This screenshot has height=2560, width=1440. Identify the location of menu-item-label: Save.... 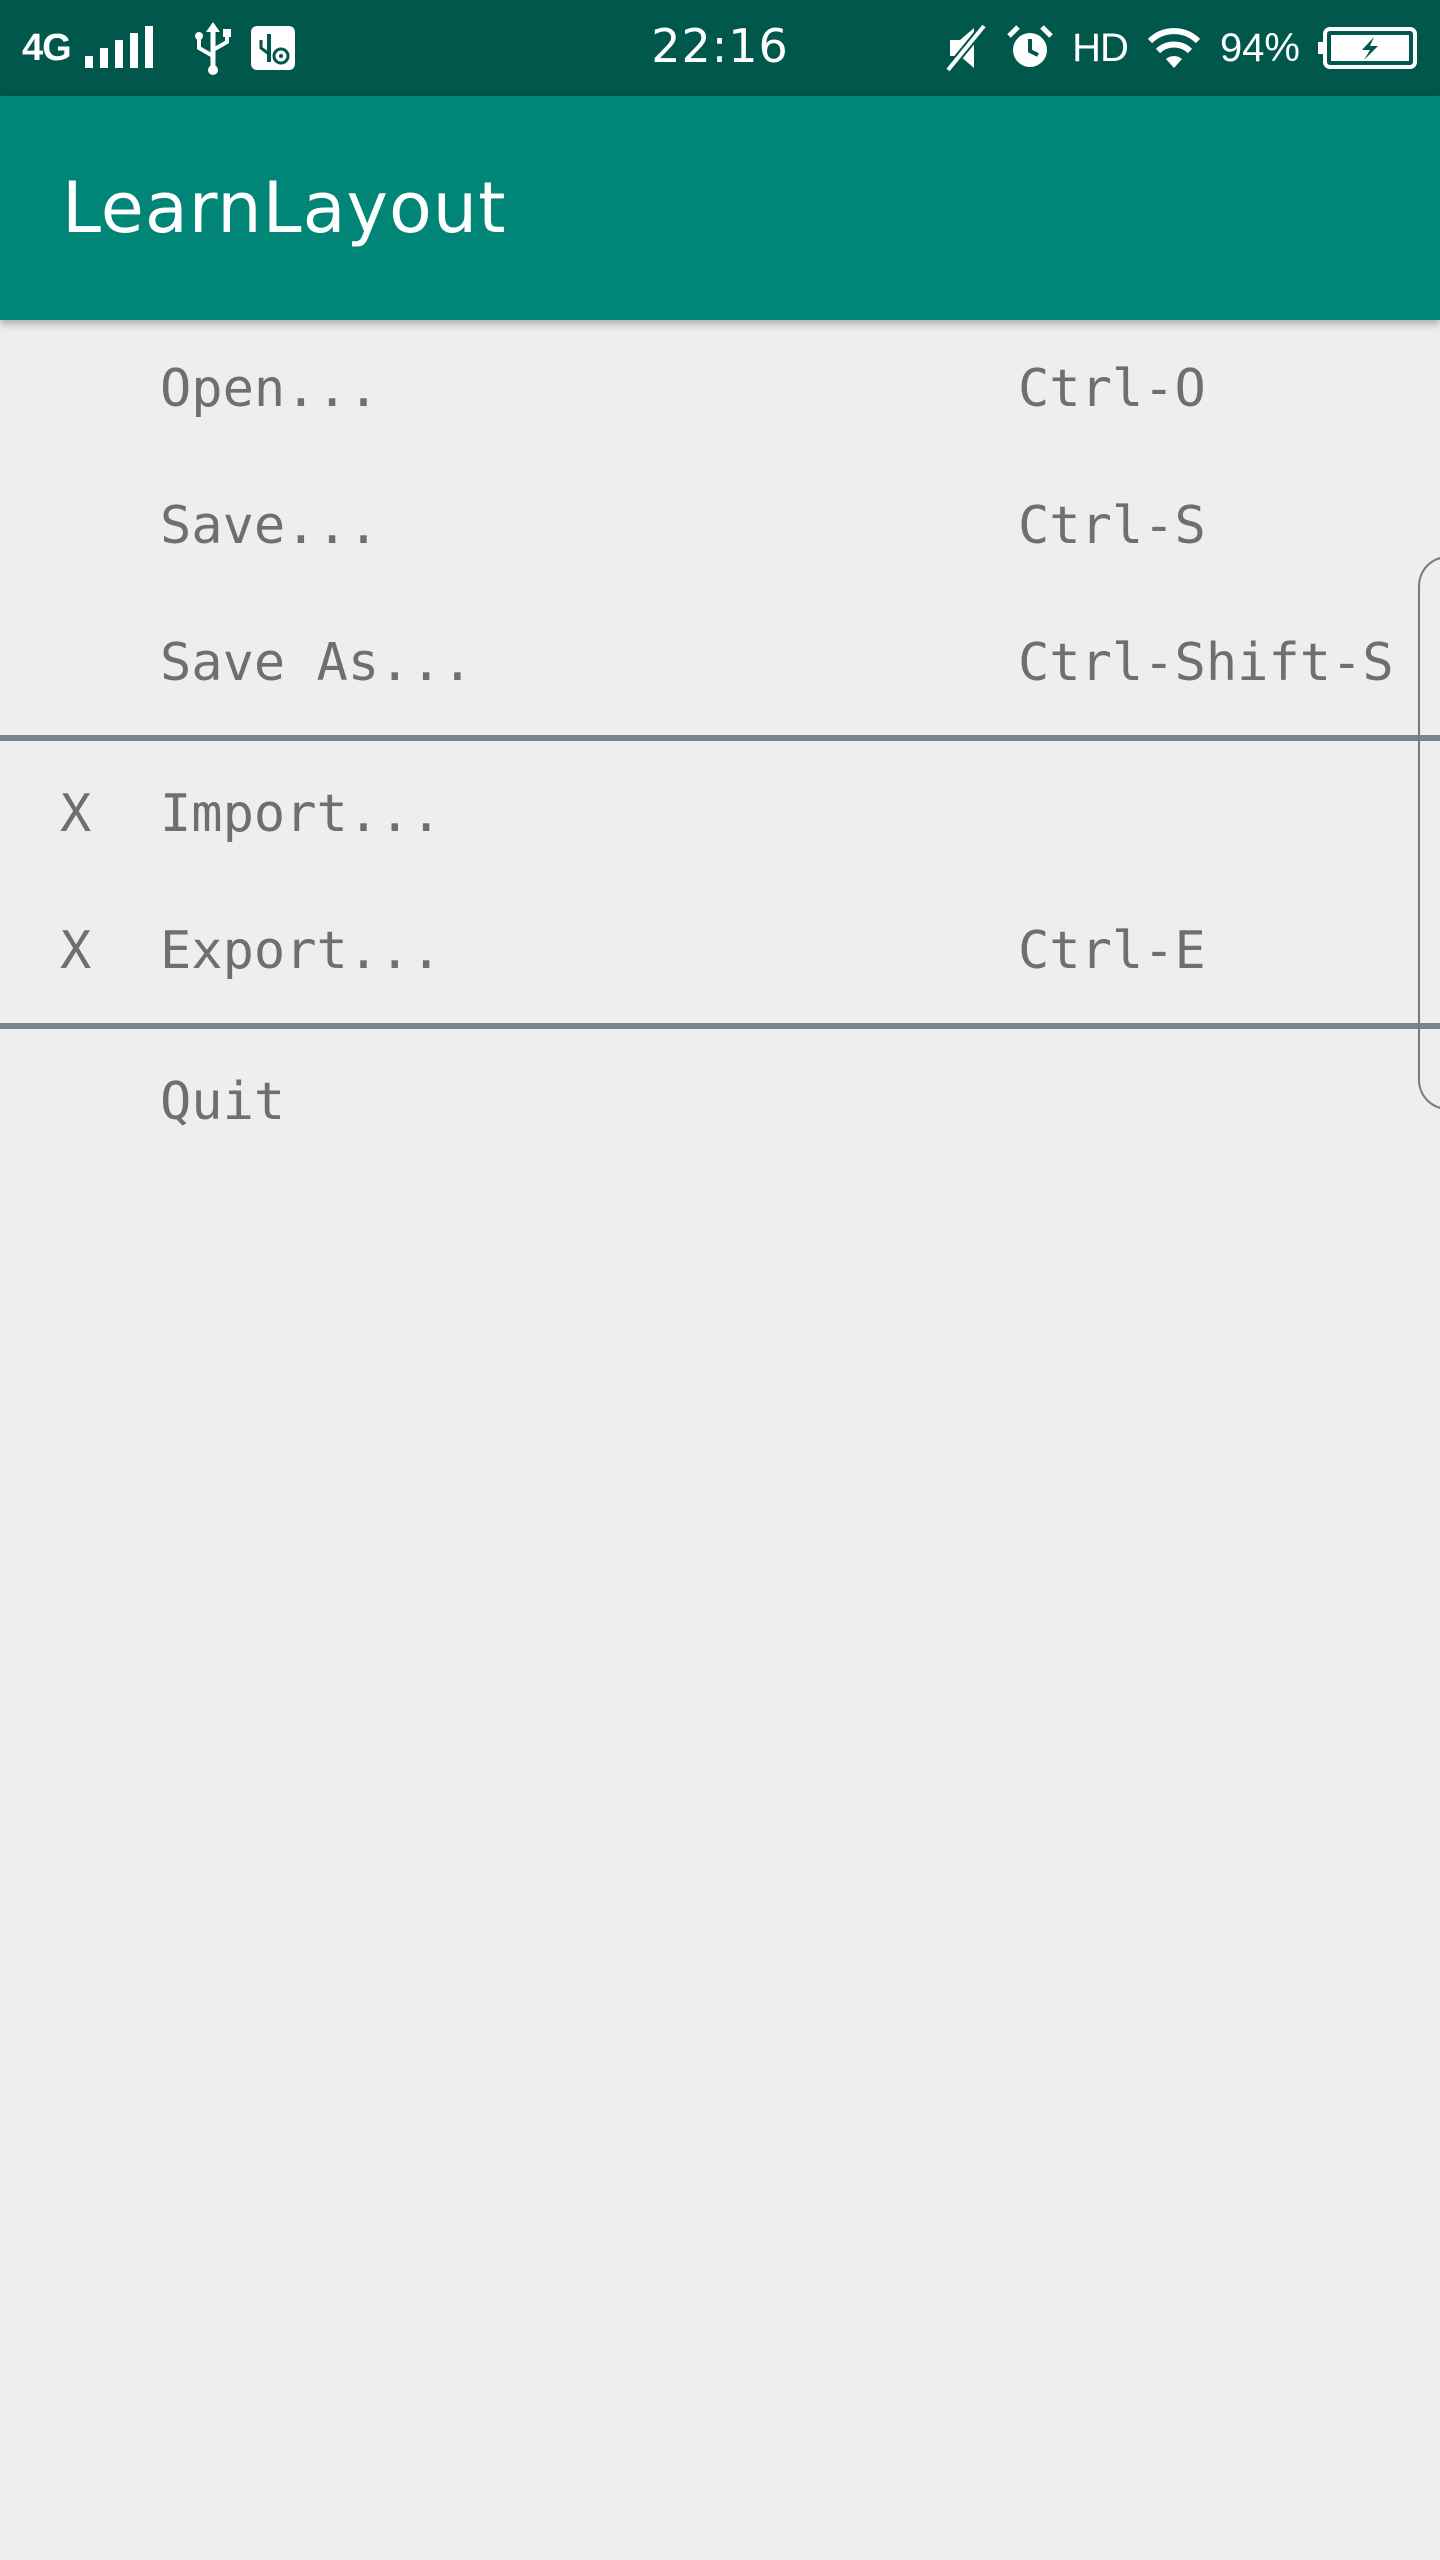
(270, 525).